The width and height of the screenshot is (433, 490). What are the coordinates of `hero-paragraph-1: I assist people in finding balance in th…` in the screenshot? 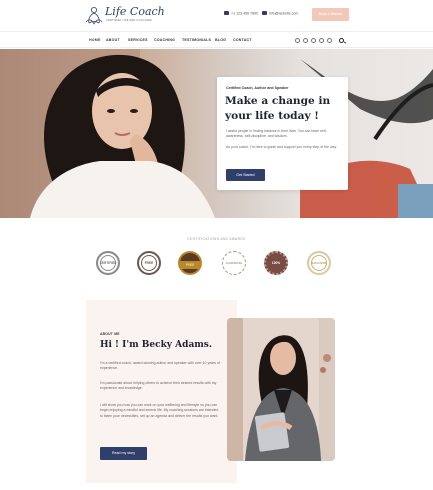 It's located at (276, 134).